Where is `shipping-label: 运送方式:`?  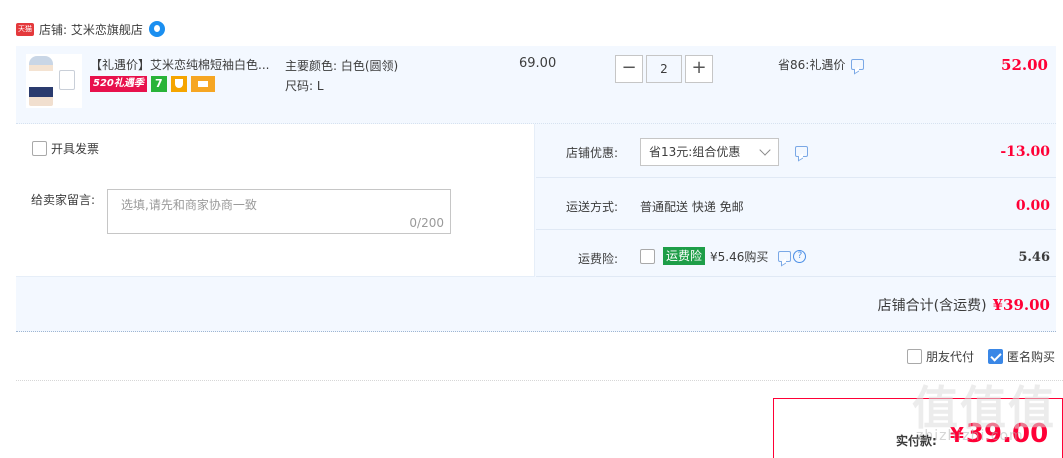
shipping-label: 运送方式: is located at coordinates (591, 207).